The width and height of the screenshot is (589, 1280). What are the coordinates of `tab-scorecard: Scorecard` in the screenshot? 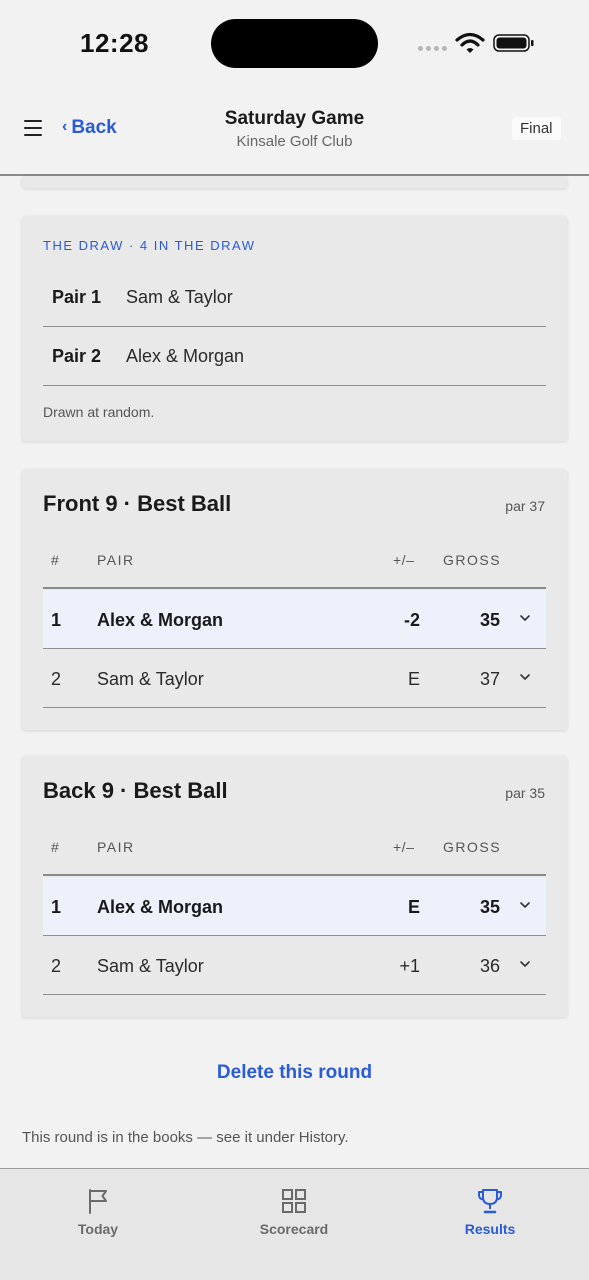 It's located at (294, 1212).